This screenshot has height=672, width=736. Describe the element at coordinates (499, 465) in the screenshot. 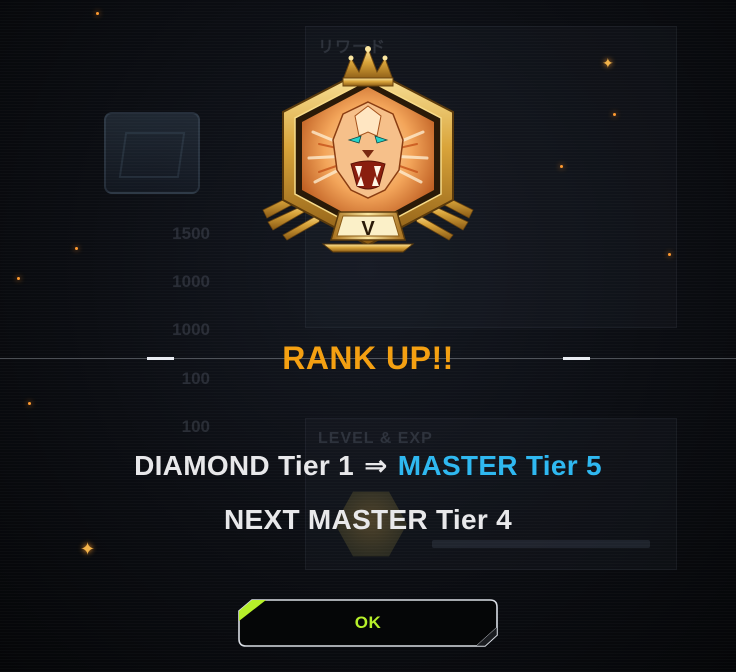

I see `to-rank: MASTER Tier 5` at that location.